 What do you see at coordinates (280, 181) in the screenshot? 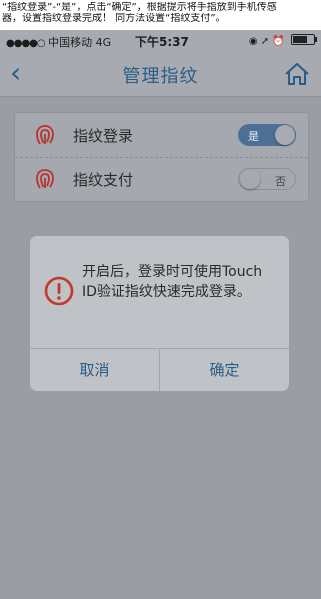
I see `toggle-text: 否` at bounding box center [280, 181].